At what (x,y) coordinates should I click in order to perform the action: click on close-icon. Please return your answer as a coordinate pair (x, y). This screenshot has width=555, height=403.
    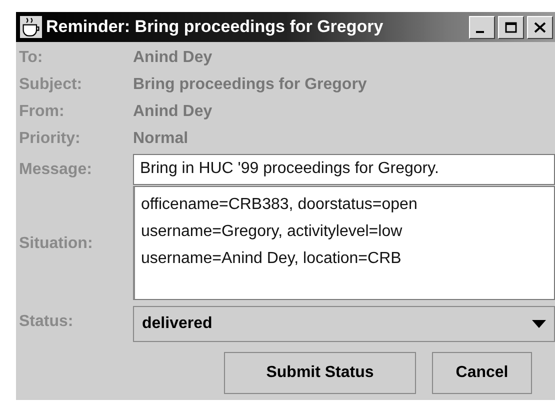
    Looking at the image, I should click on (540, 27).